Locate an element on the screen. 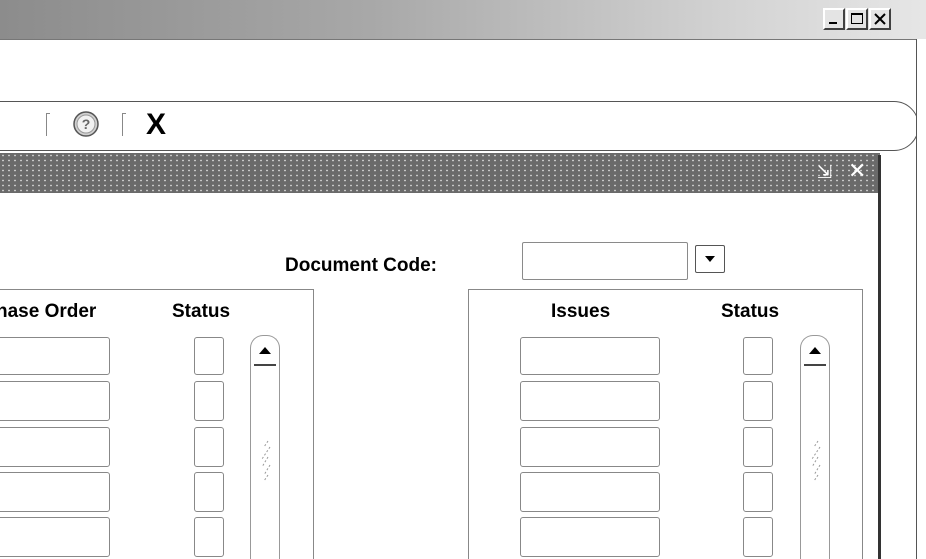 The width and height of the screenshot is (926, 559). document-code-dropdown-button is located at coordinates (710, 259).